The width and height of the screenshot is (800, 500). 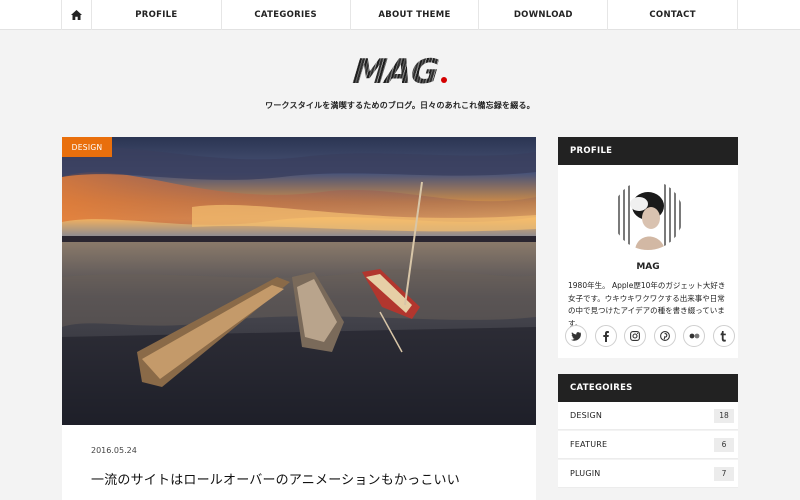 What do you see at coordinates (87, 147) in the screenshot?
I see `post-category-badge: DESIGN` at bounding box center [87, 147].